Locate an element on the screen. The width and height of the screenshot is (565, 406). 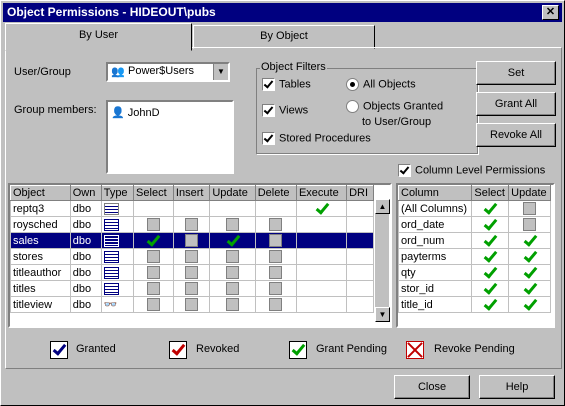
table-row: payterms is located at coordinates (474, 256).